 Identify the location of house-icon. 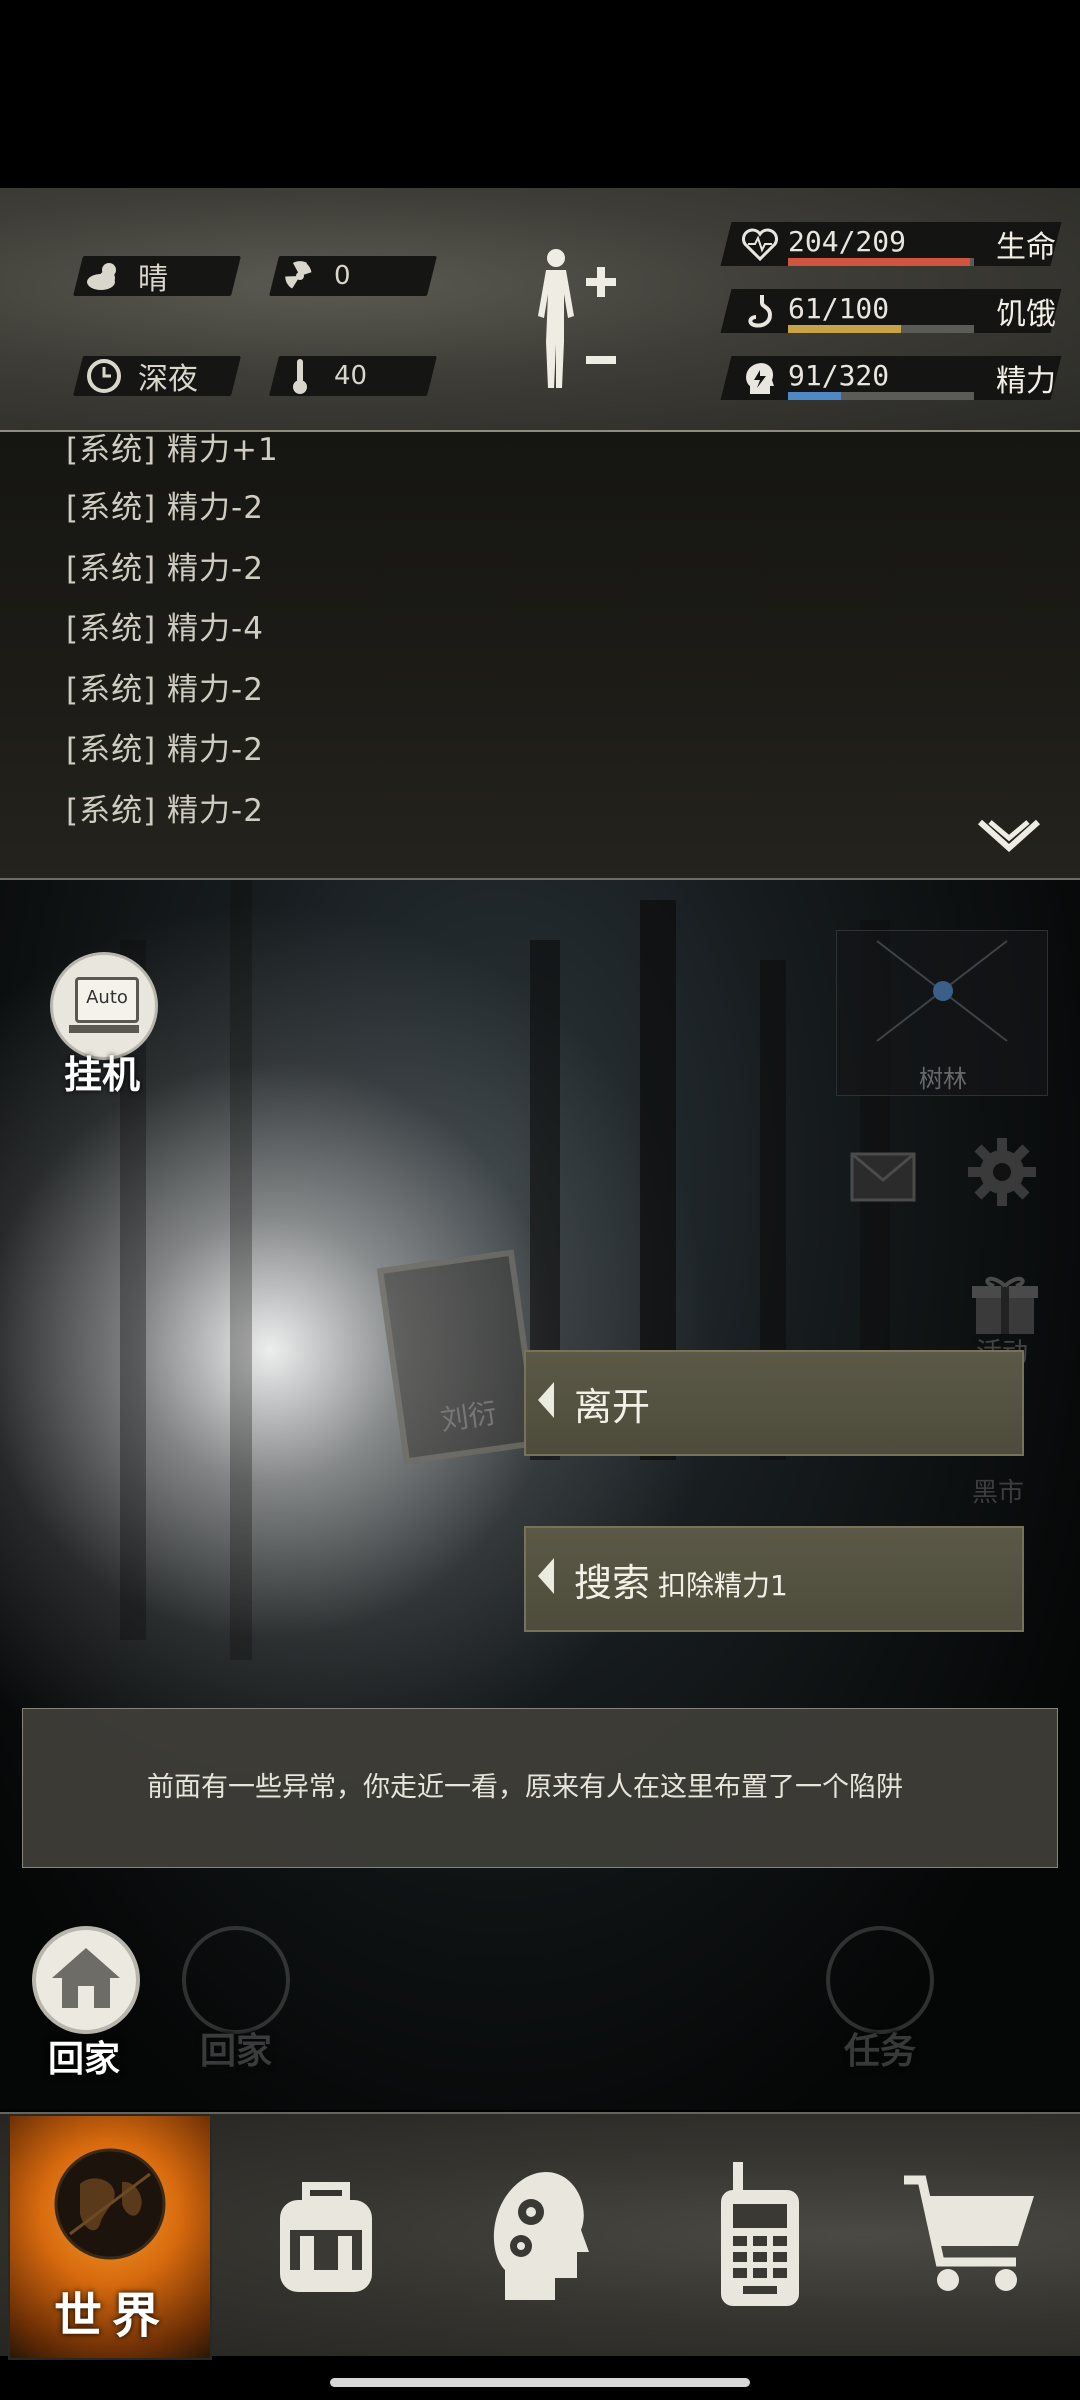
(86, 1978).